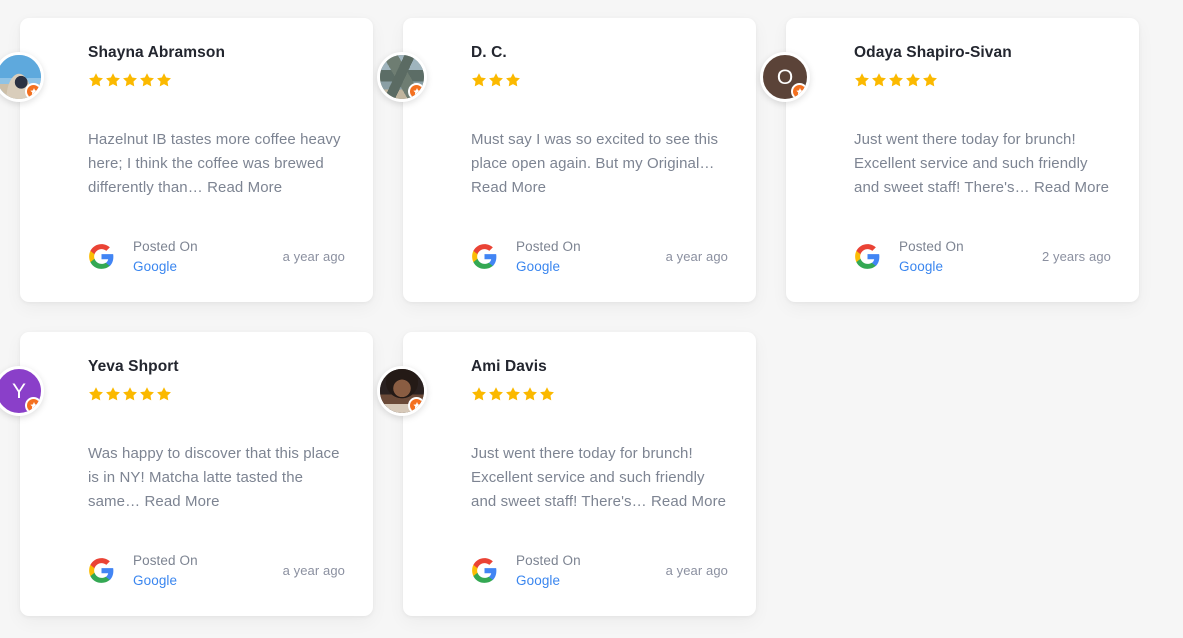  I want to click on avatar-circle: O, so click(785, 77).